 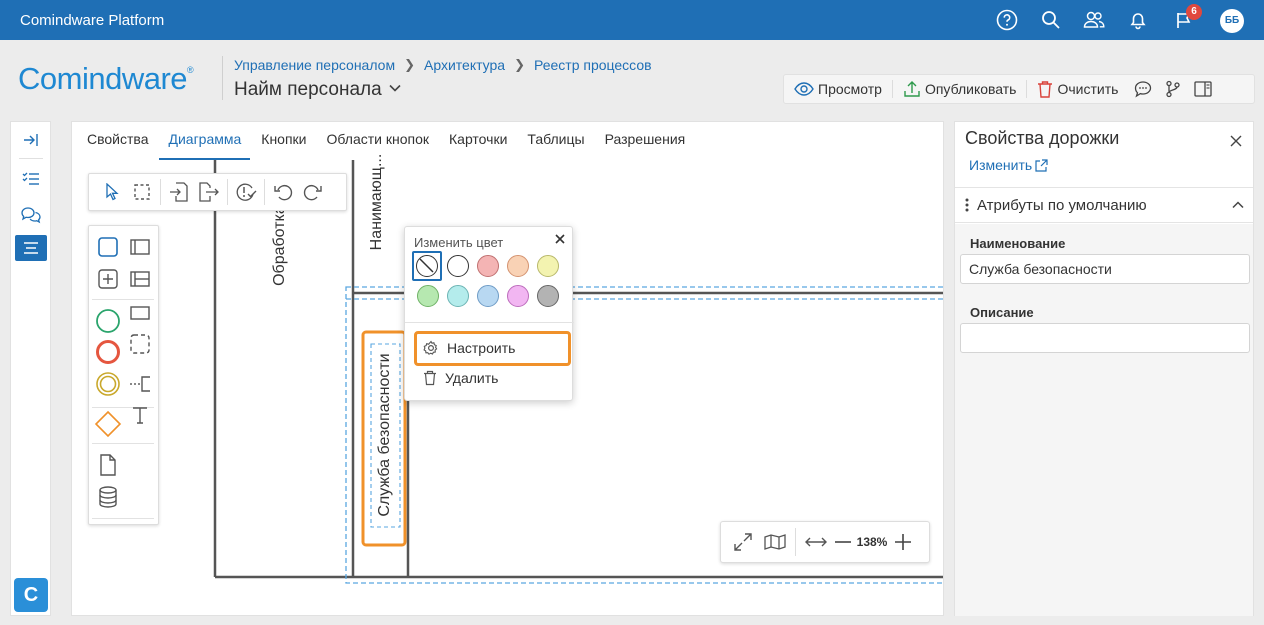 I want to click on chevron-up-icon, so click(x=1238, y=206).